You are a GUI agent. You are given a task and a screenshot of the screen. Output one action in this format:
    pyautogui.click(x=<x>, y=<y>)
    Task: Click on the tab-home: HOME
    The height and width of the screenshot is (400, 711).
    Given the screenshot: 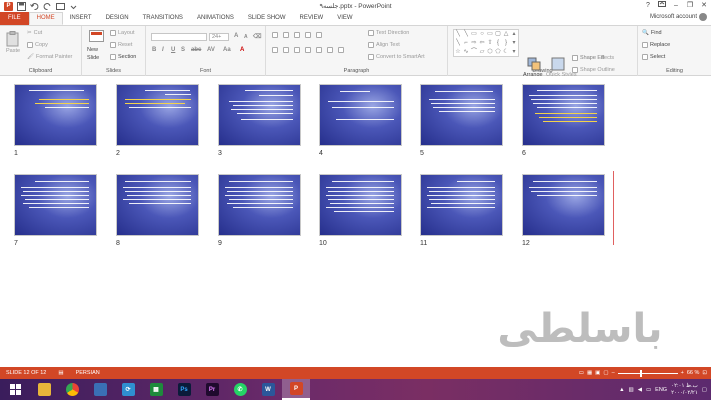 What is the action you would take?
    pyautogui.click(x=45, y=18)
    